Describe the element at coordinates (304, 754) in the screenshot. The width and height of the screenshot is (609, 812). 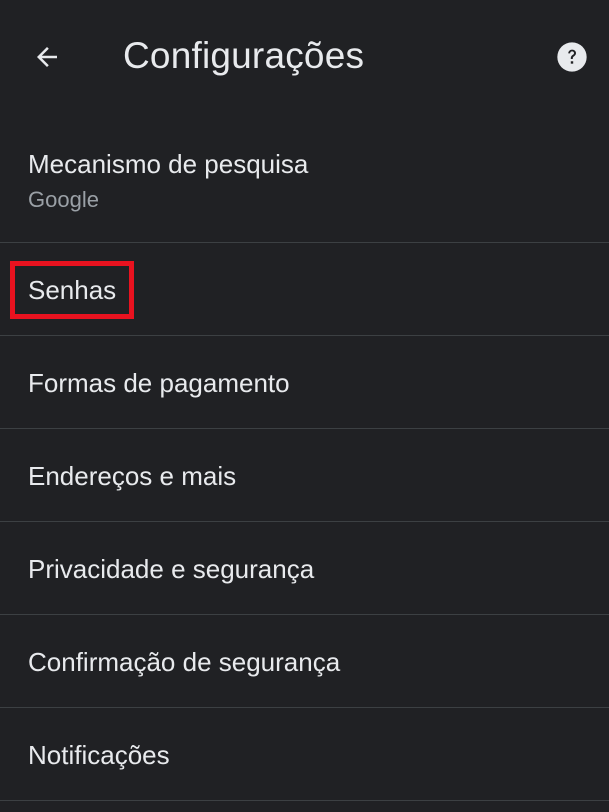
I see `setting-notifications: Notificações` at that location.